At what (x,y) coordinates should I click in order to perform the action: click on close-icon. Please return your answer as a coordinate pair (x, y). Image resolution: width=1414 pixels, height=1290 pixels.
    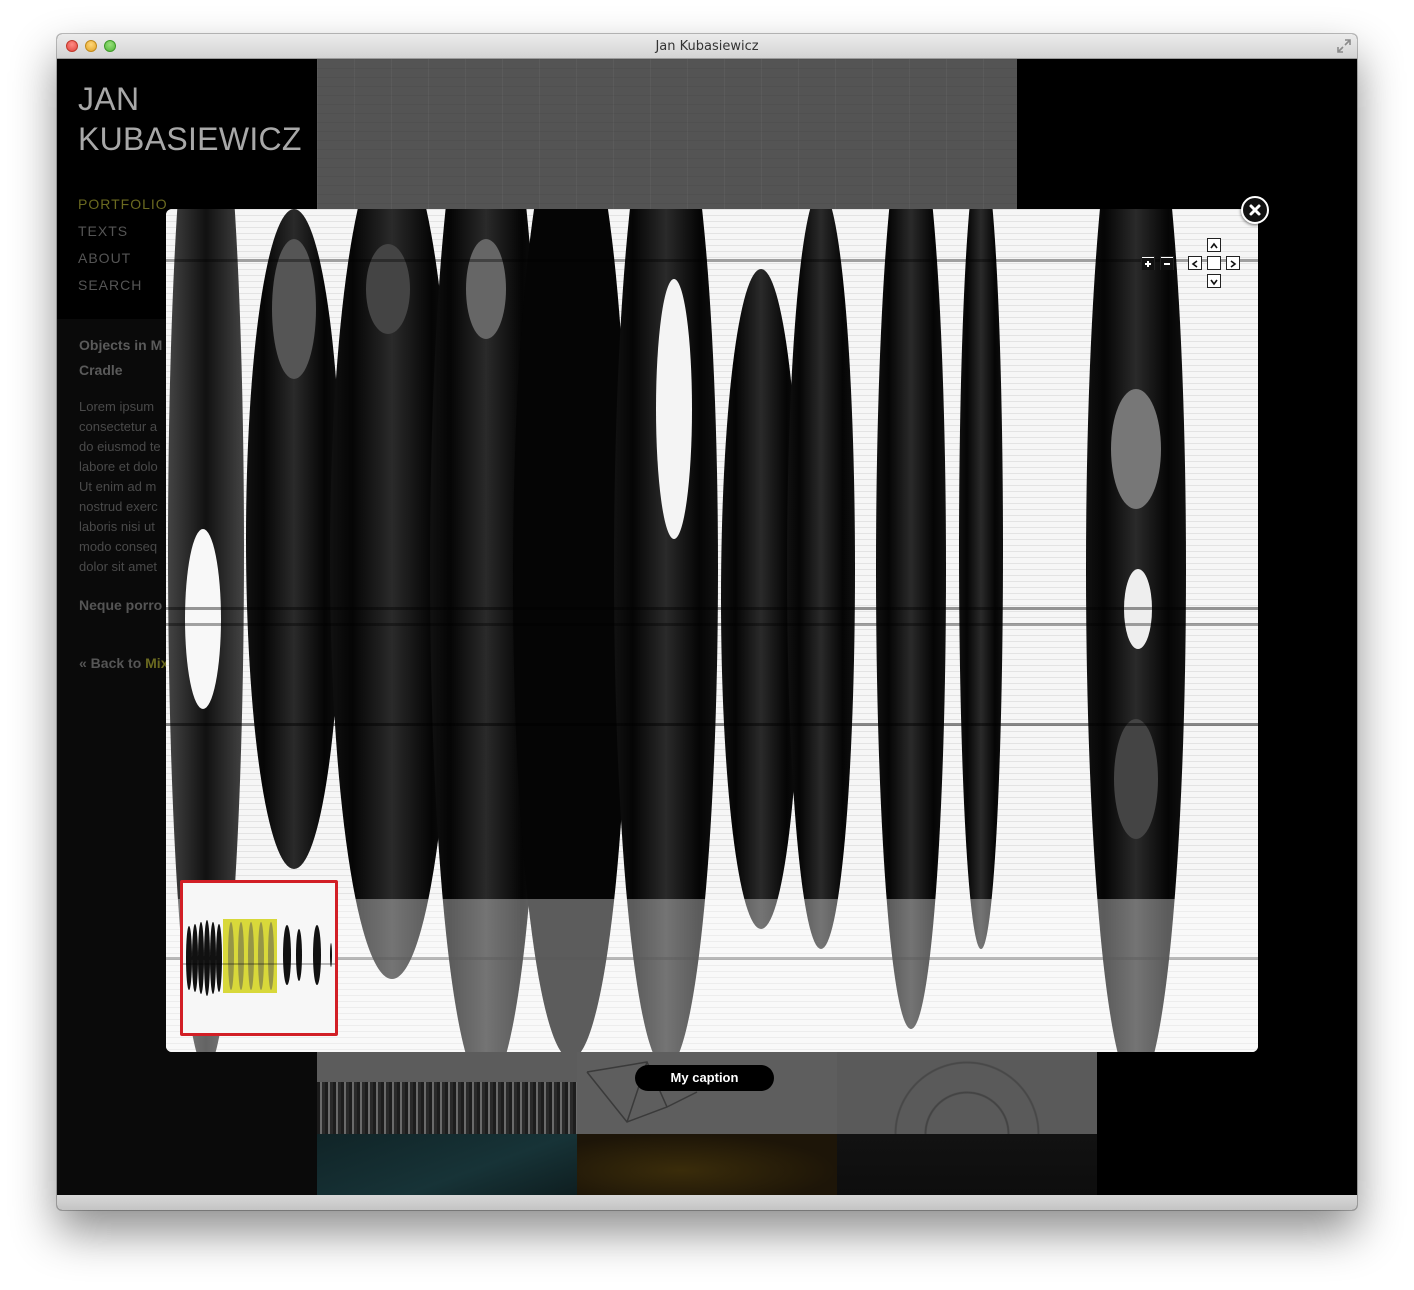
    Looking at the image, I should click on (1255, 210).